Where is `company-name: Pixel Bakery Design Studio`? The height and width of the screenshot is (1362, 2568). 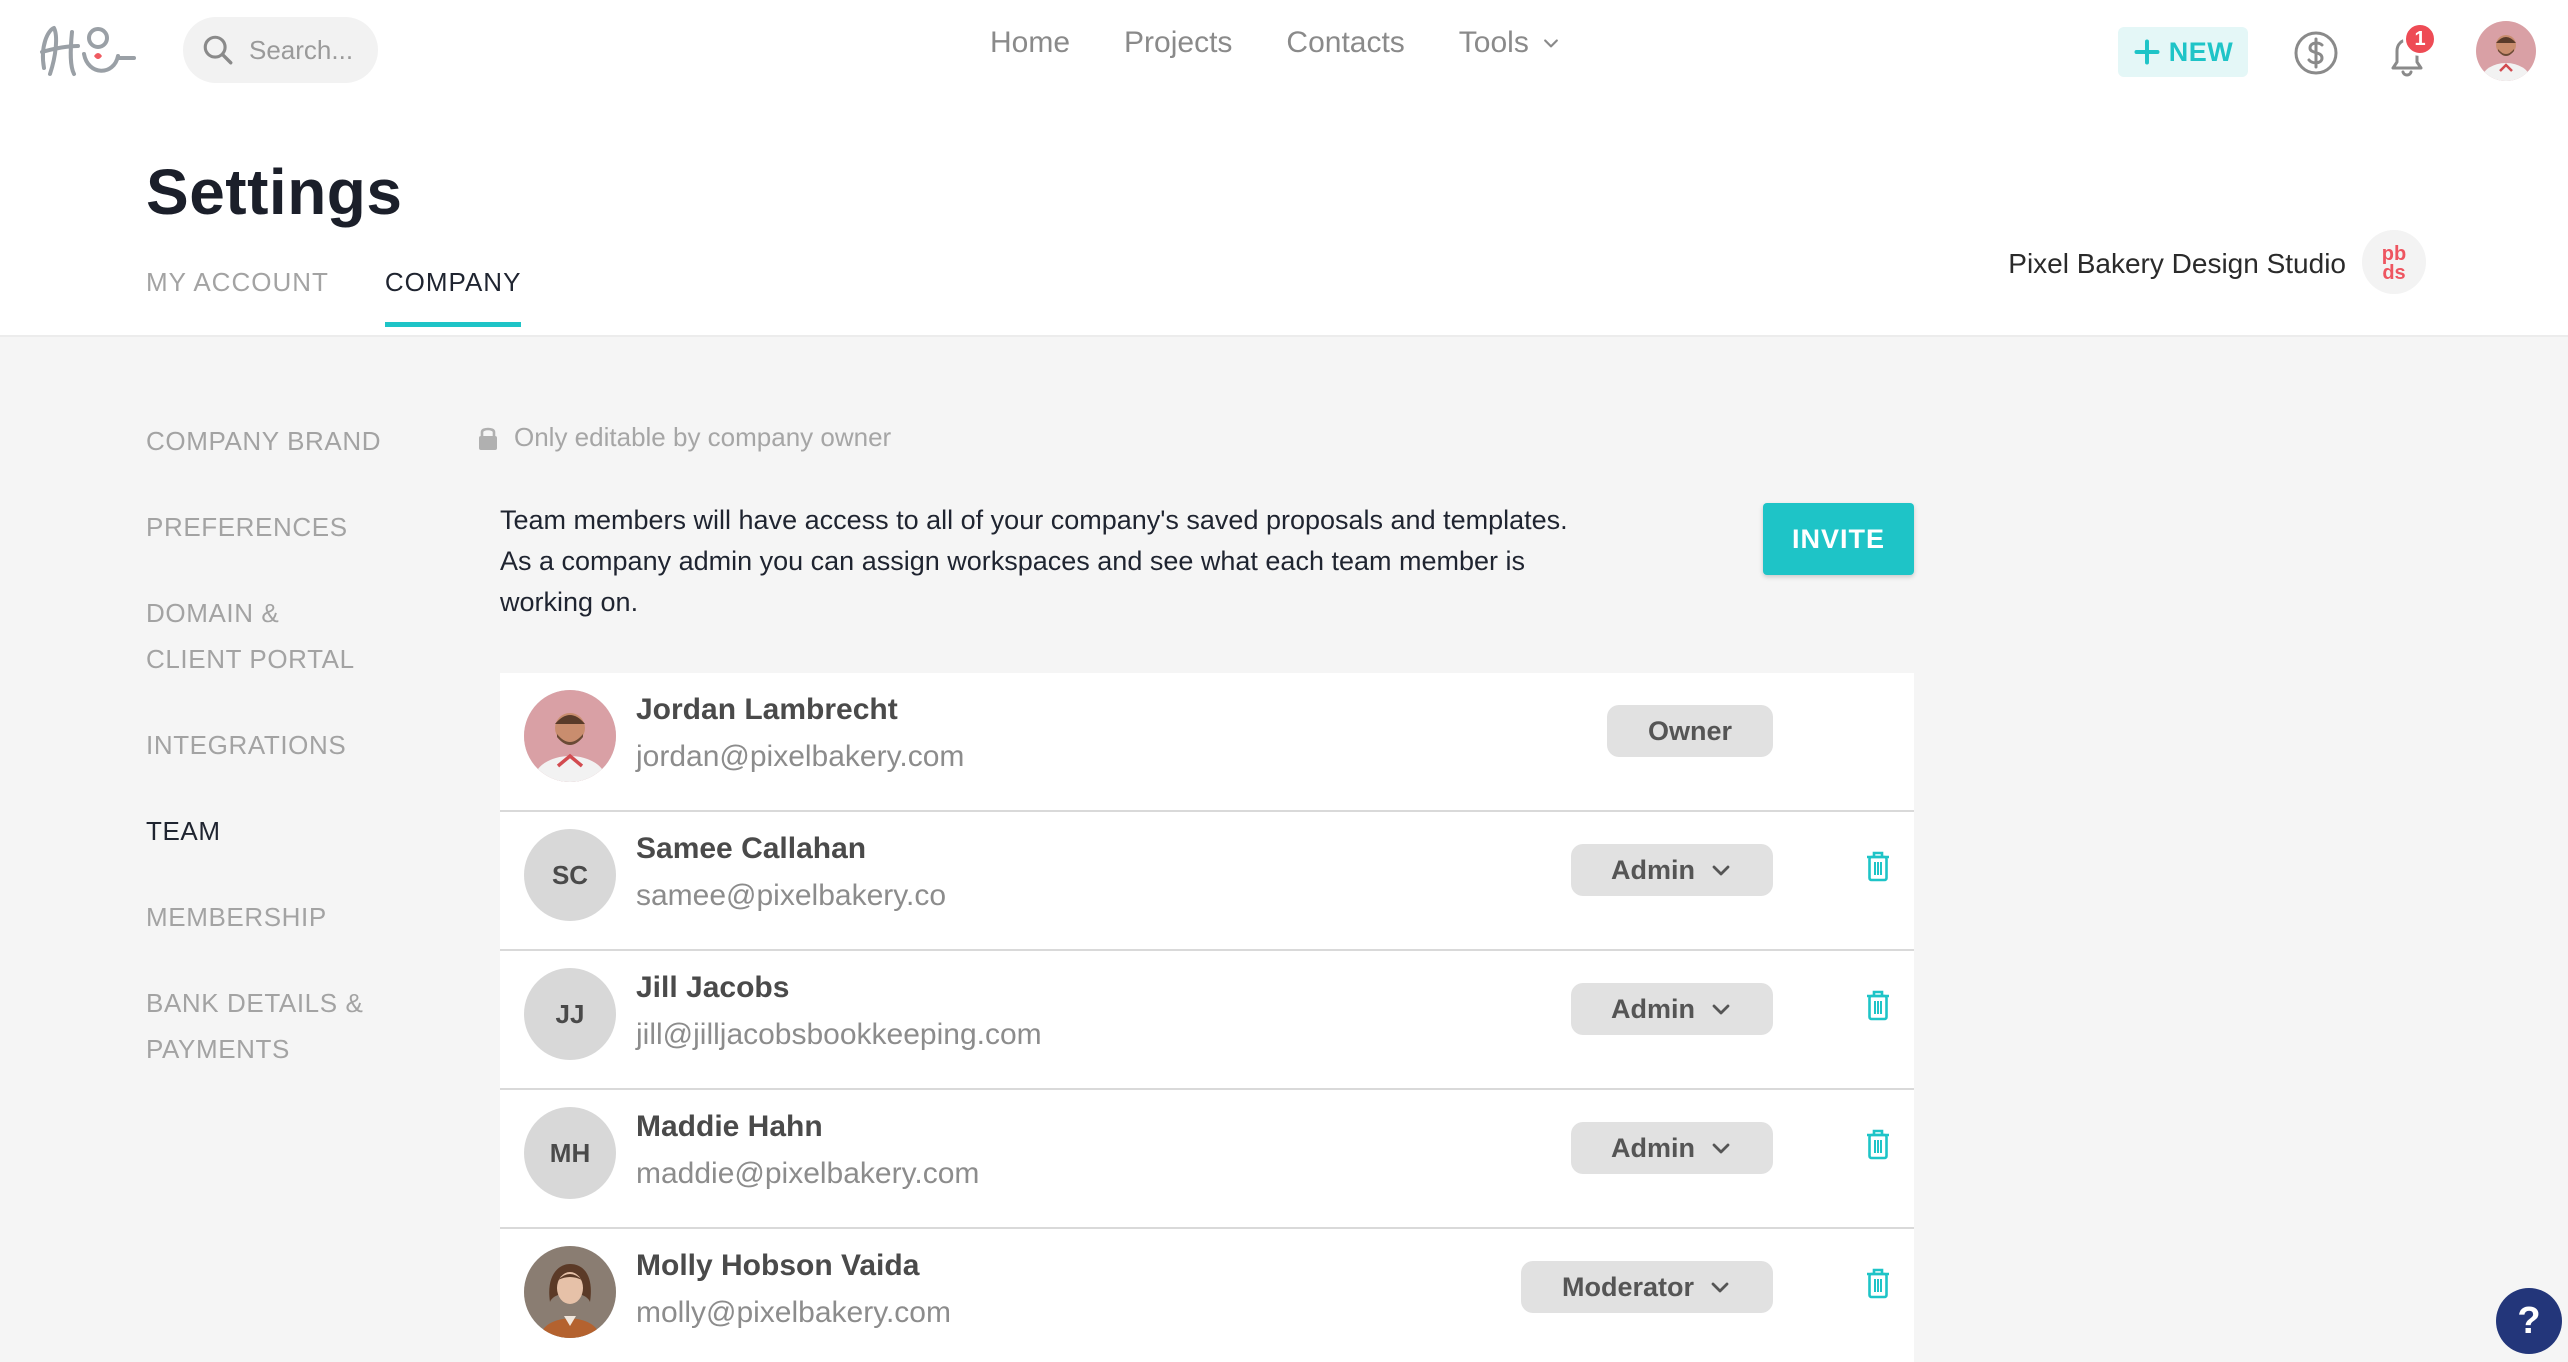 company-name: Pixel Bakery Design Studio is located at coordinates (2177, 263).